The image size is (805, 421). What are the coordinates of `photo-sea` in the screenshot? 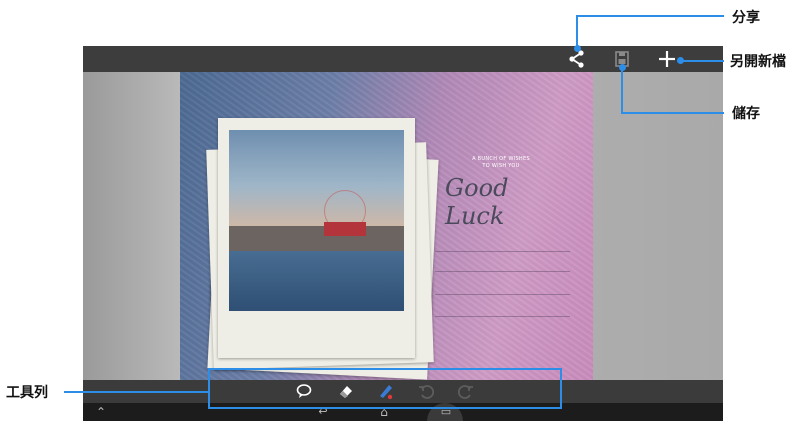 It's located at (316, 281).